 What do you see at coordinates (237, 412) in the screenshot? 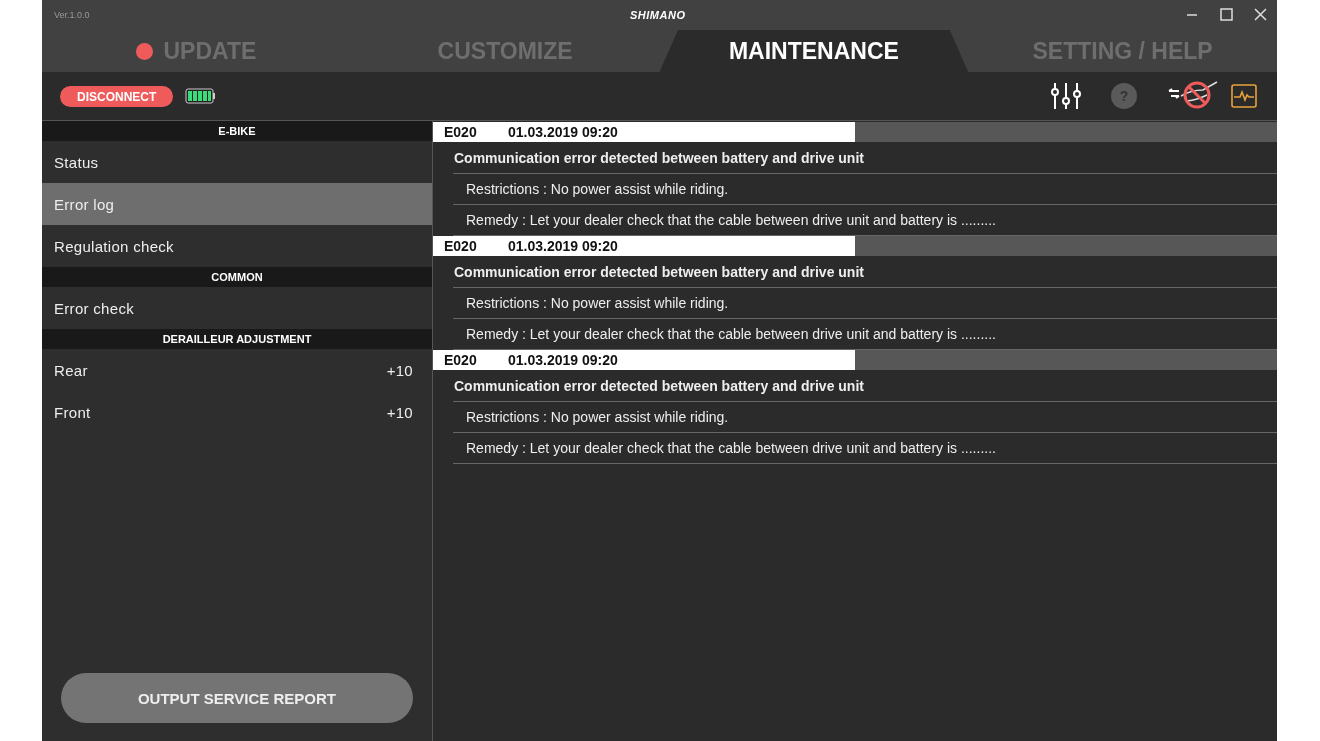
I see `menu-item: Front +10` at bounding box center [237, 412].